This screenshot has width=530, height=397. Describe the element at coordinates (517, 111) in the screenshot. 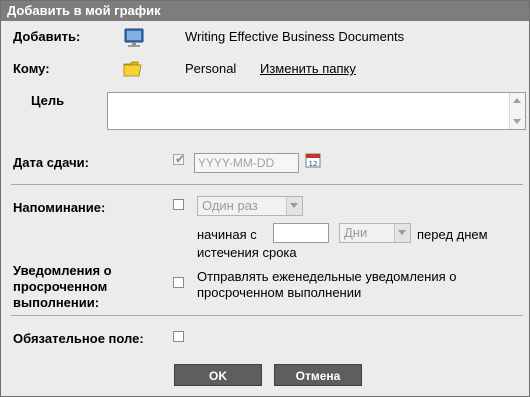

I see `goal-scrollbar` at that location.